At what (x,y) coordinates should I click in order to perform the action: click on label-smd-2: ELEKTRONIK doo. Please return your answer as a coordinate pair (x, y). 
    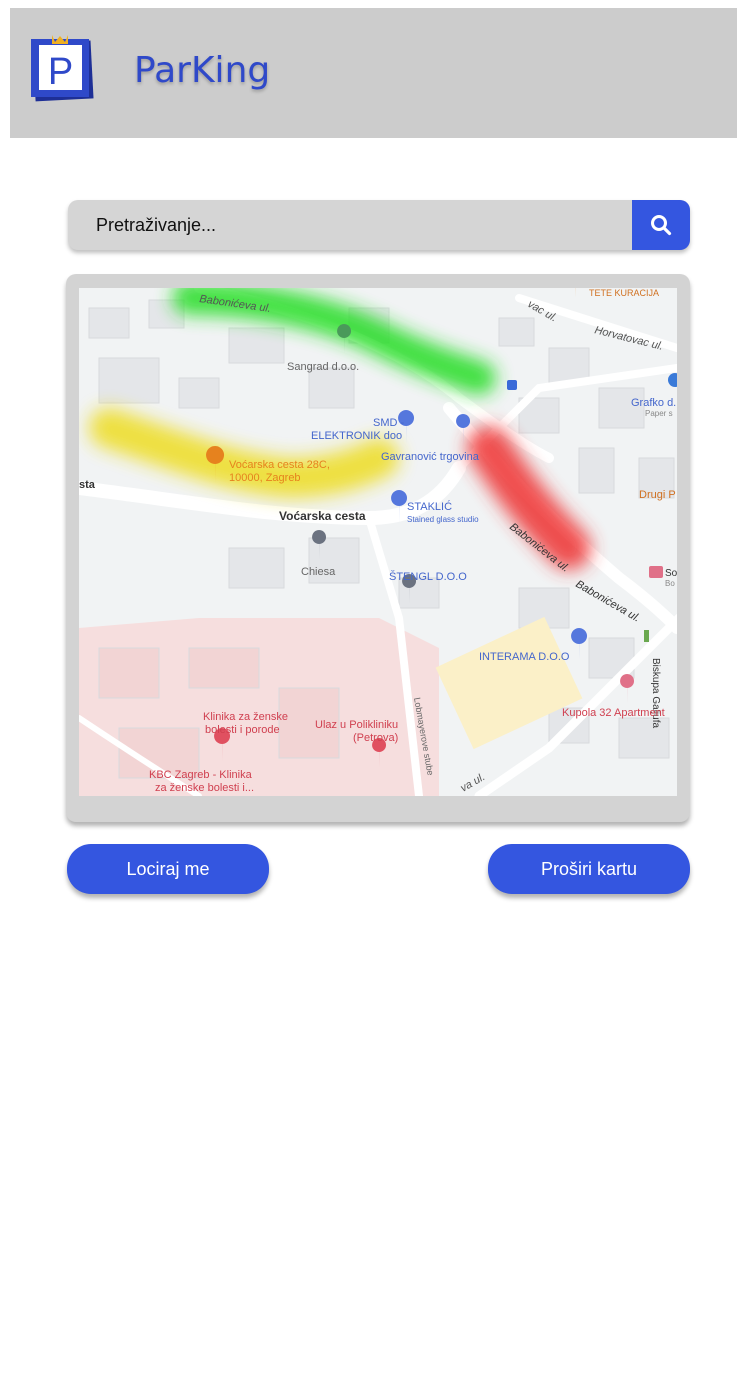
    Looking at the image, I should click on (356, 436).